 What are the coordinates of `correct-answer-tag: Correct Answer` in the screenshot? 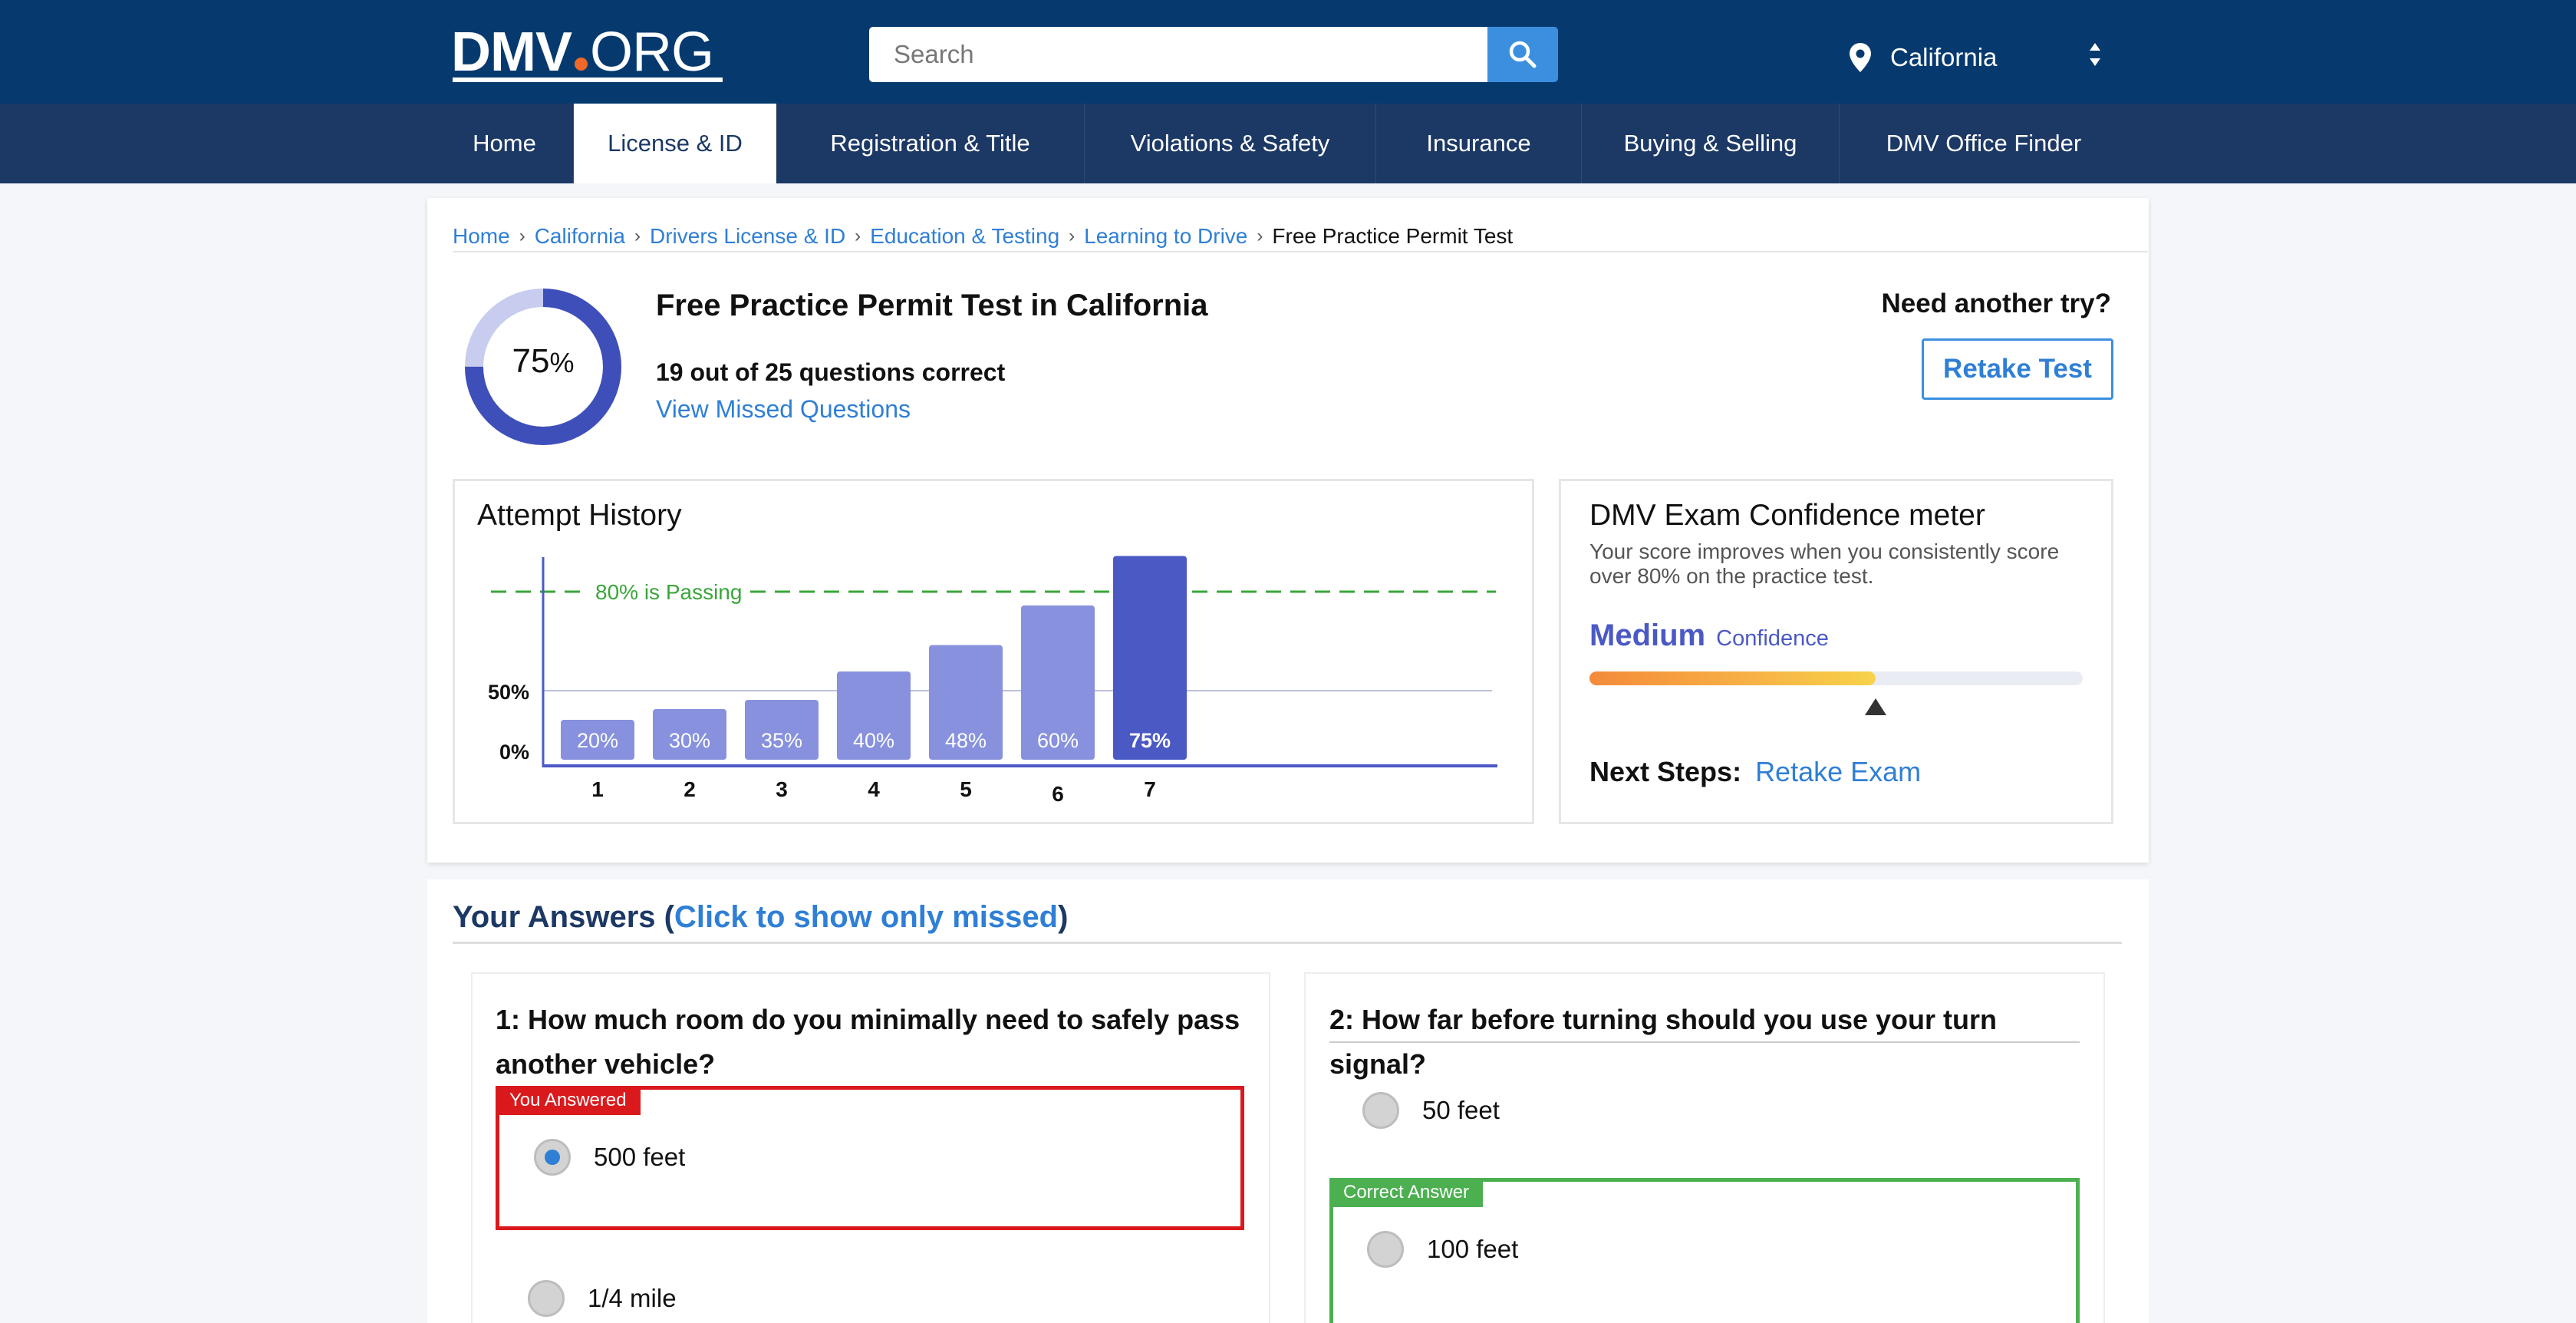 It's located at (1406, 1192).